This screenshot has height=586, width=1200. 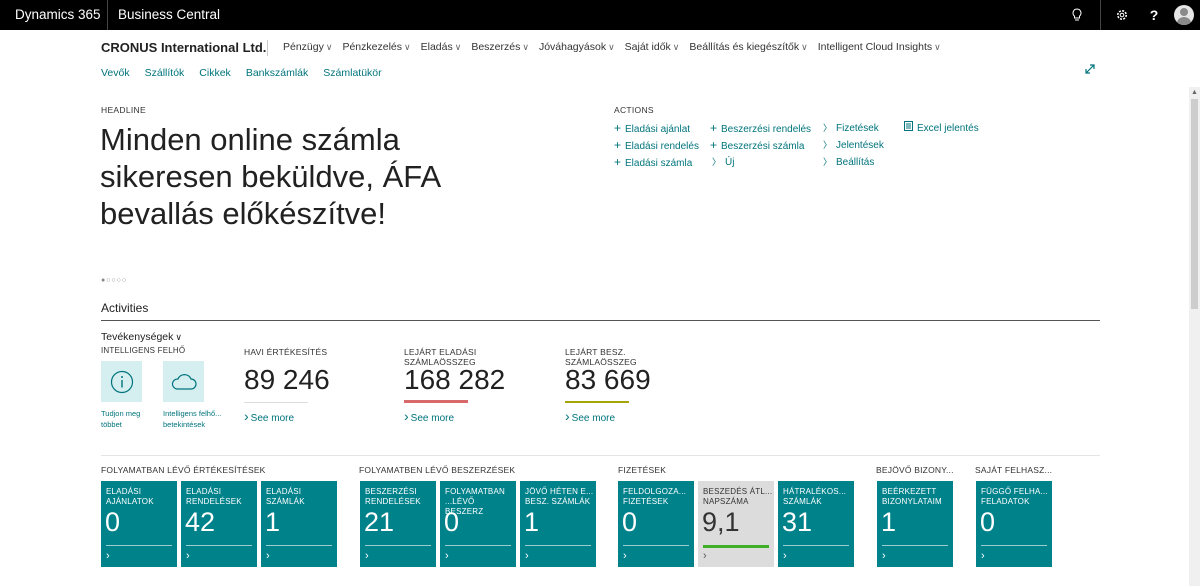 I want to click on tile-title: FÜGGŐ FELHA... FELADATOK, so click(x=1014, y=496).